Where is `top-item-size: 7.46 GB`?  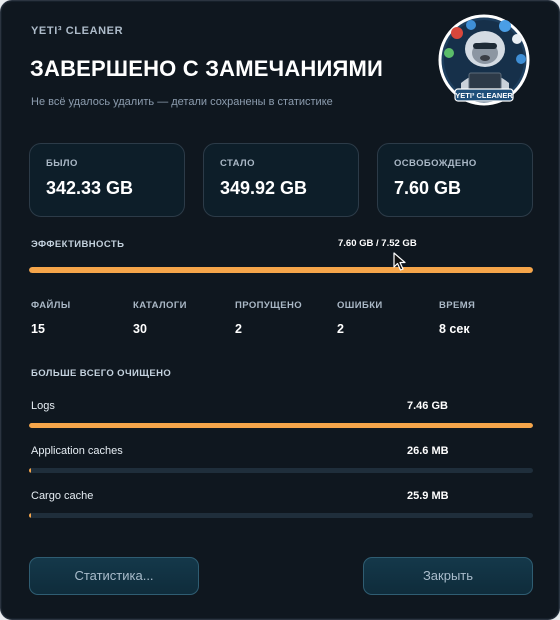 top-item-size: 7.46 GB is located at coordinates (427, 406).